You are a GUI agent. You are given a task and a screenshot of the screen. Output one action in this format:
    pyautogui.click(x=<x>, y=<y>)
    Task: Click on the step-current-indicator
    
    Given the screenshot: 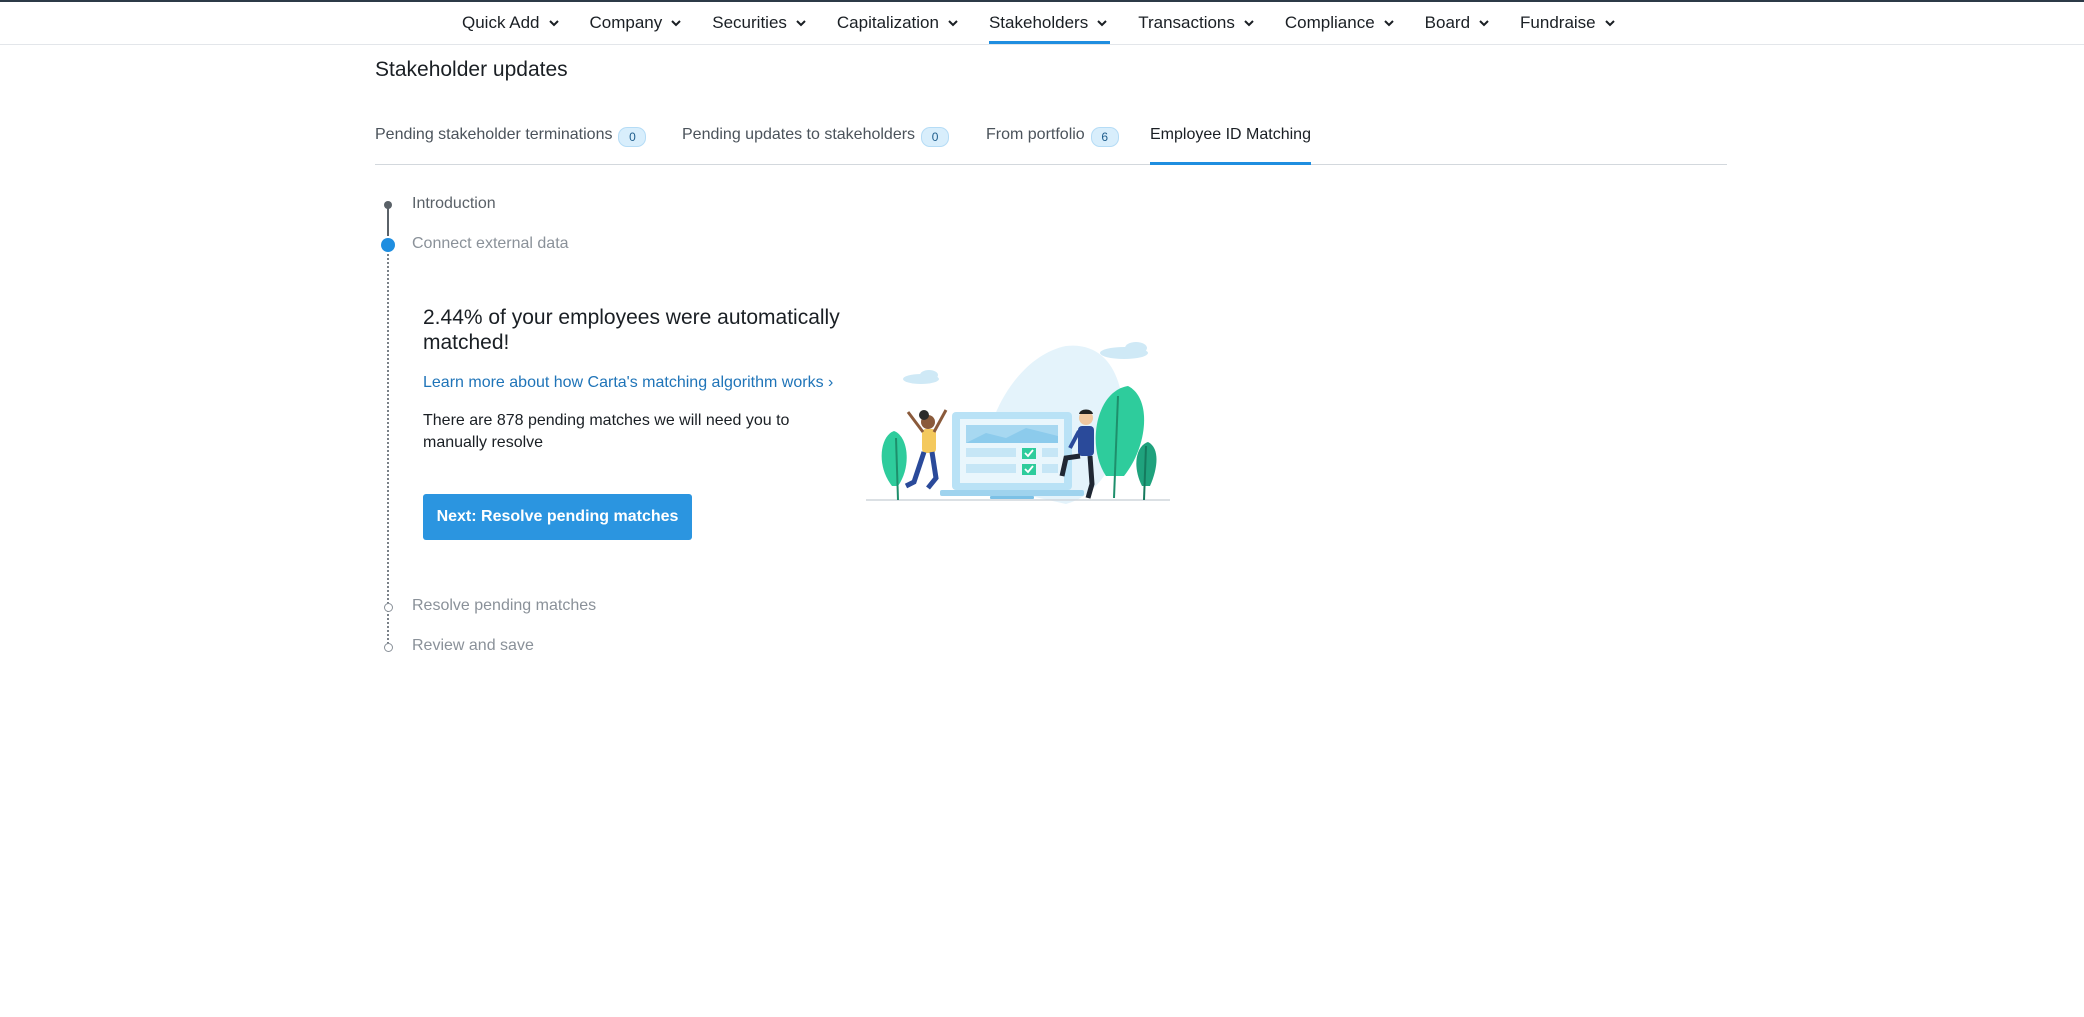 What is the action you would take?
    pyautogui.click(x=388, y=245)
    